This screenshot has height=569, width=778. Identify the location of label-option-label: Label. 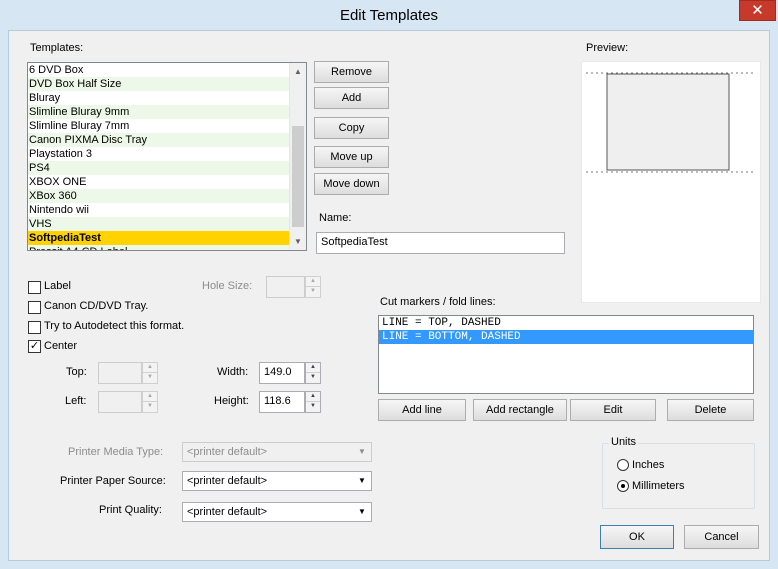
(57, 286).